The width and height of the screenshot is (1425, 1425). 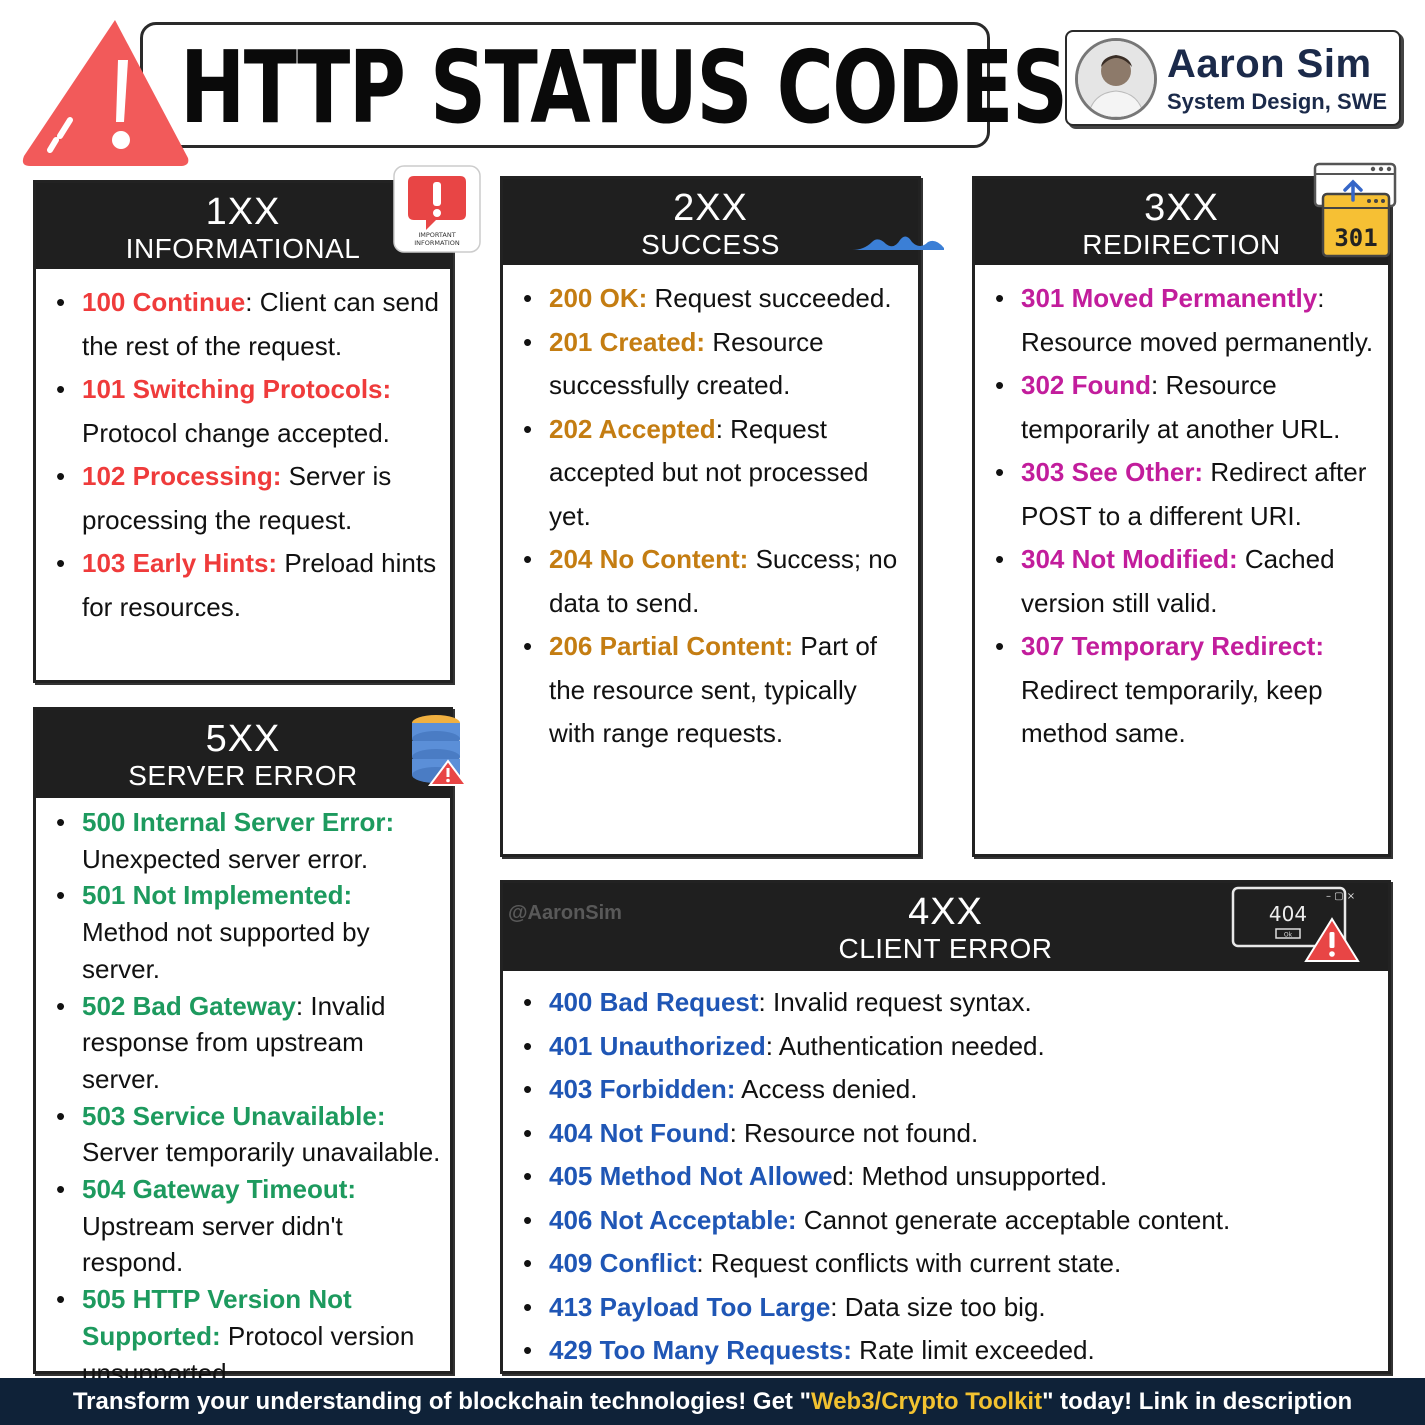 What do you see at coordinates (977, 1350) in the screenshot?
I see `status-description: Rate limit exceeded.` at bounding box center [977, 1350].